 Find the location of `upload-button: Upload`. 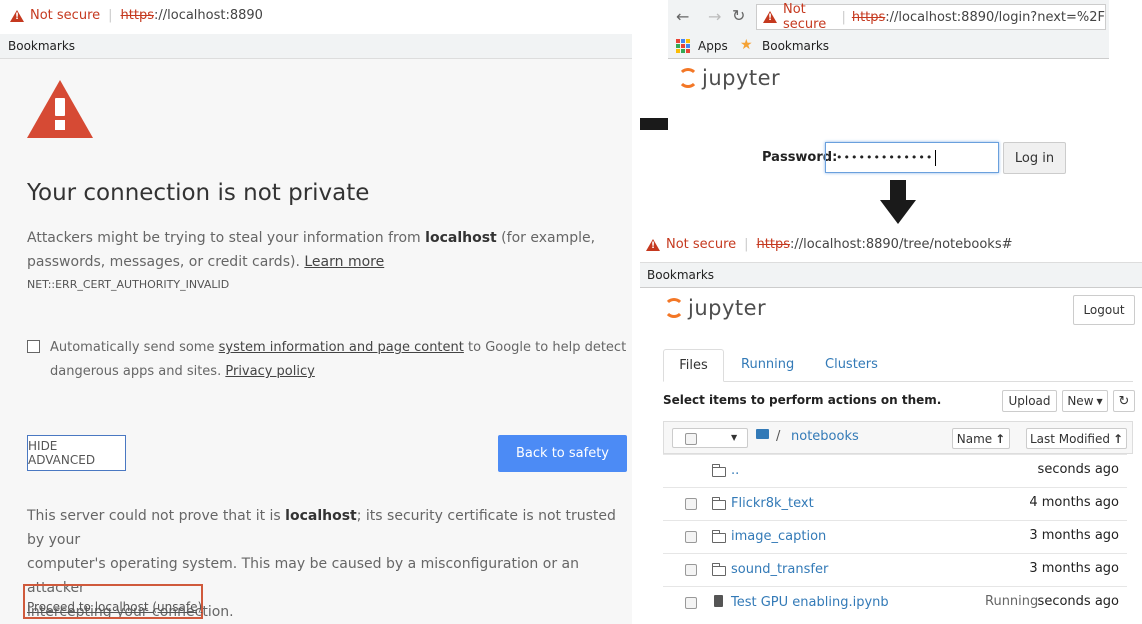

upload-button: Upload is located at coordinates (1029, 401).